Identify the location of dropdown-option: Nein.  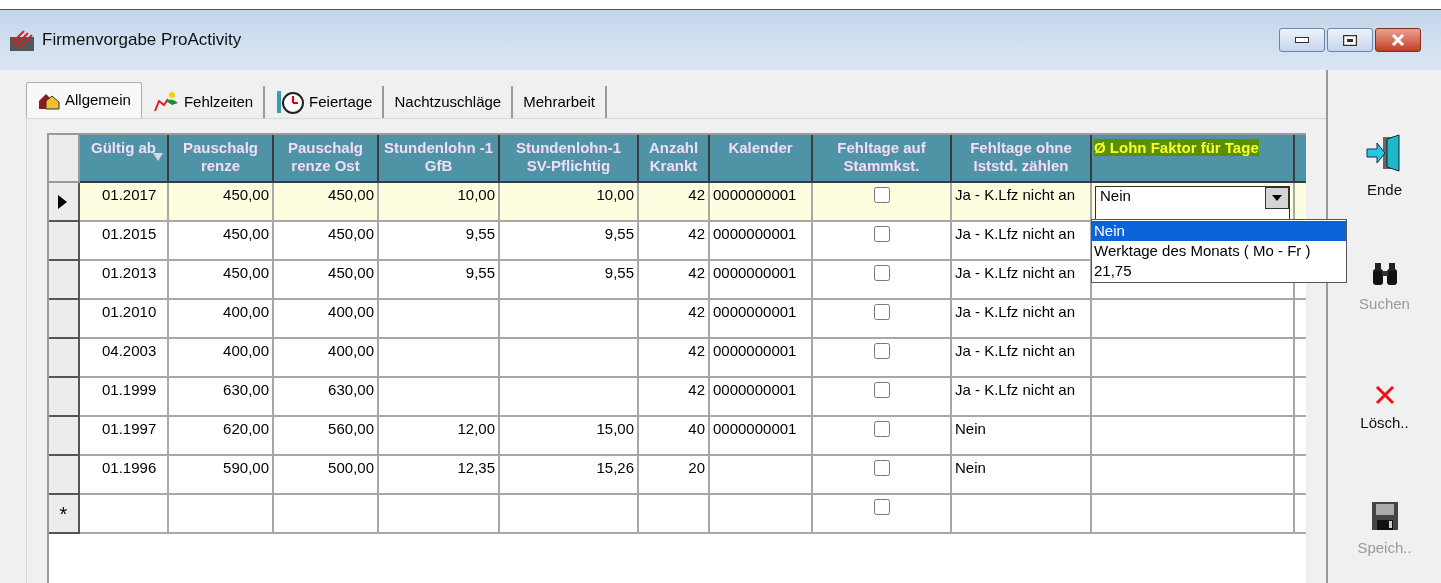
(1219, 231).